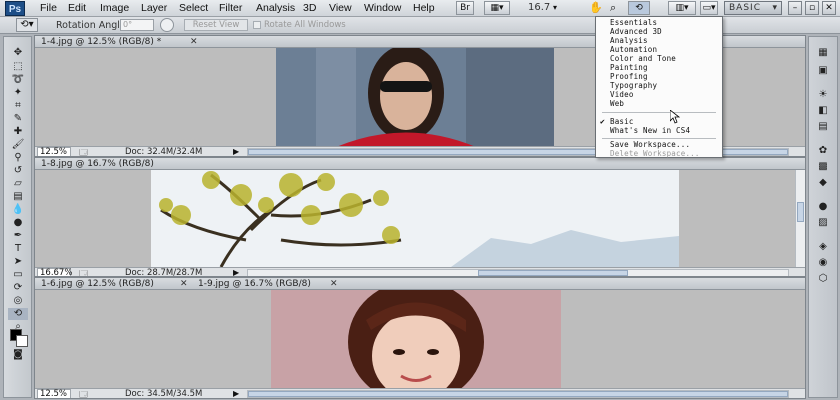 This screenshot has width=840, height=400. Describe the element at coordinates (18, 184) in the screenshot. I see `eraser-tool-icon: ▱` at that location.